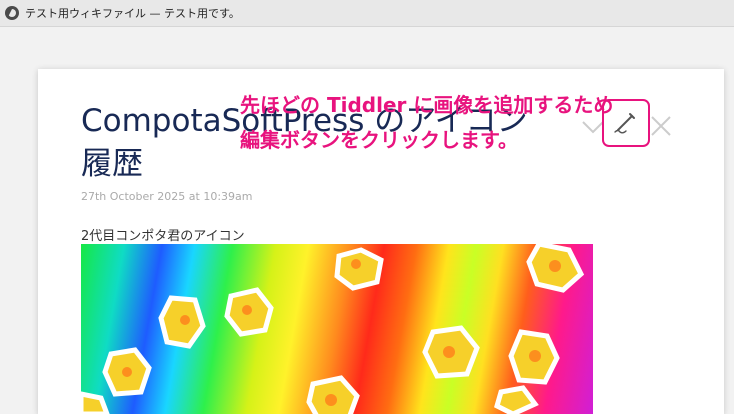 This screenshot has height=414, width=734. I want to click on annotation-callout: 先ほどの Tiddler に画像を追加するため 編集ボタンをクリックします。, so click(460, 123).